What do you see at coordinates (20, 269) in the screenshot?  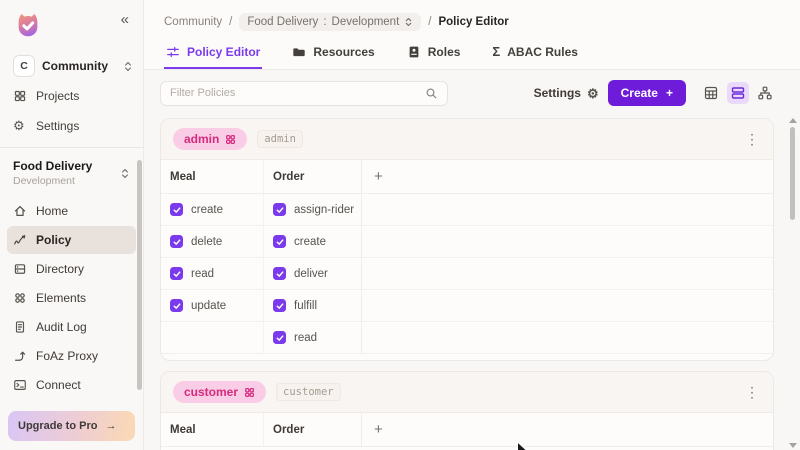 I see `directory-server-icon` at bounding box center [20, 269].